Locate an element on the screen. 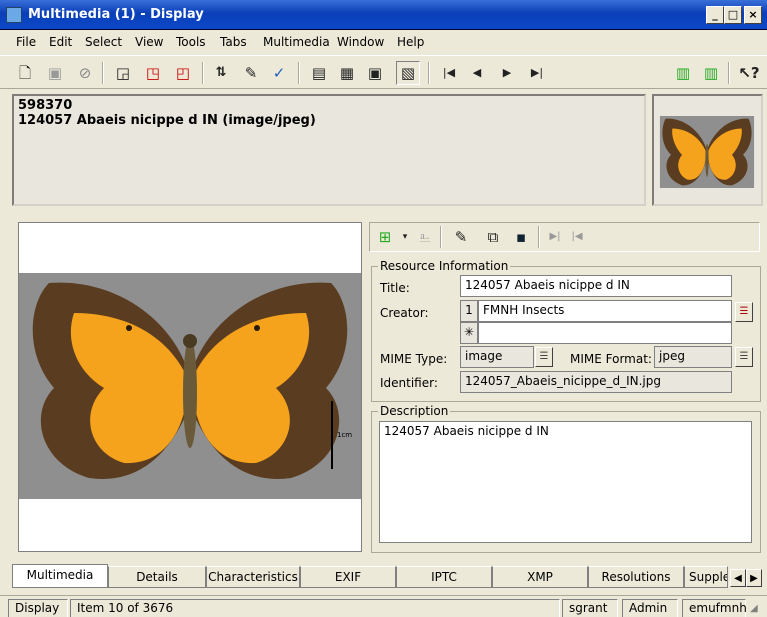  close-button: × is located at coordinates (753, 15).